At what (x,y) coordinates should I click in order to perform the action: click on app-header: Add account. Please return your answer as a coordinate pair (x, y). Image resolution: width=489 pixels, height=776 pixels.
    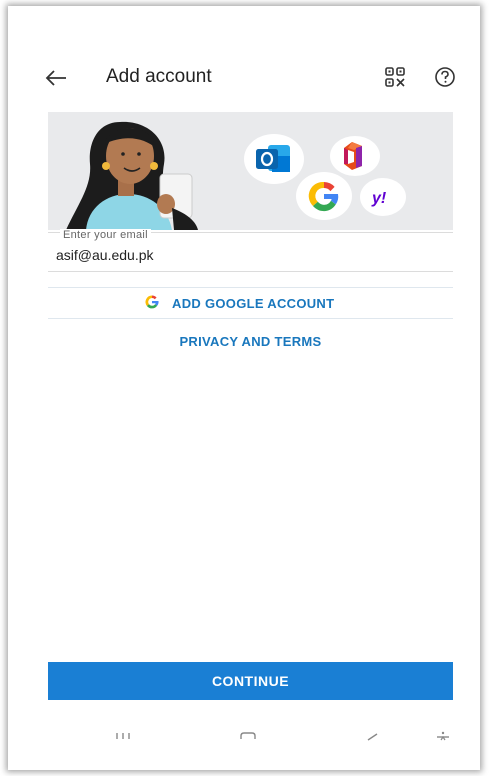
    Looking at the image, I should click on (244, 78).